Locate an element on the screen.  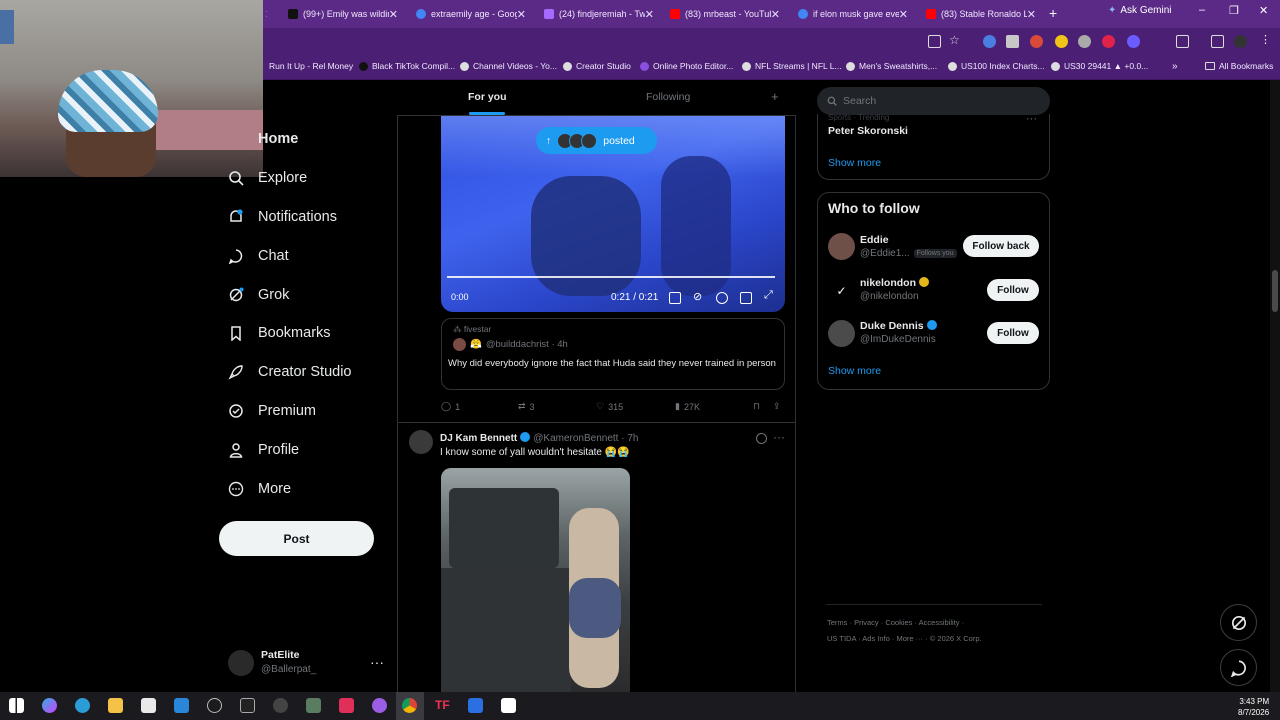
post-button: Post is located at coordinates (296, 538).